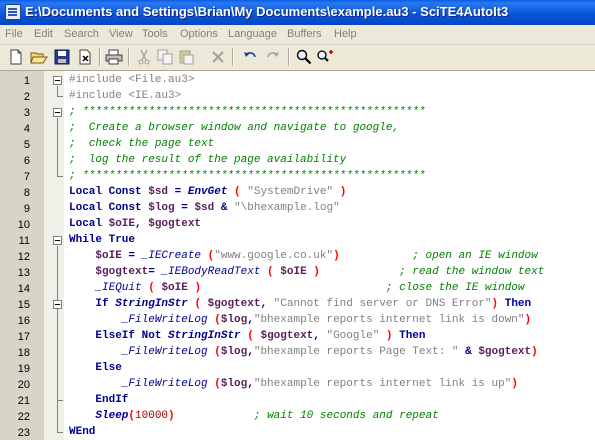  Describe the element at coordinates (81, 34) in the screenshot. I see `menu-search: Search` at that location.